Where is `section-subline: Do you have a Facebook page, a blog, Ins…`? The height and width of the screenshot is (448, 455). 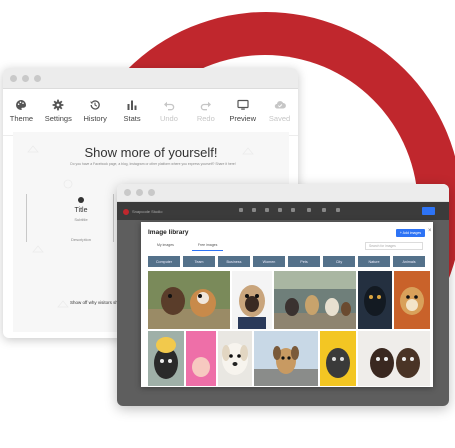 section-subline: Do you have a Facebook page, a blog, Ins… is located at coordinates (153, 164).